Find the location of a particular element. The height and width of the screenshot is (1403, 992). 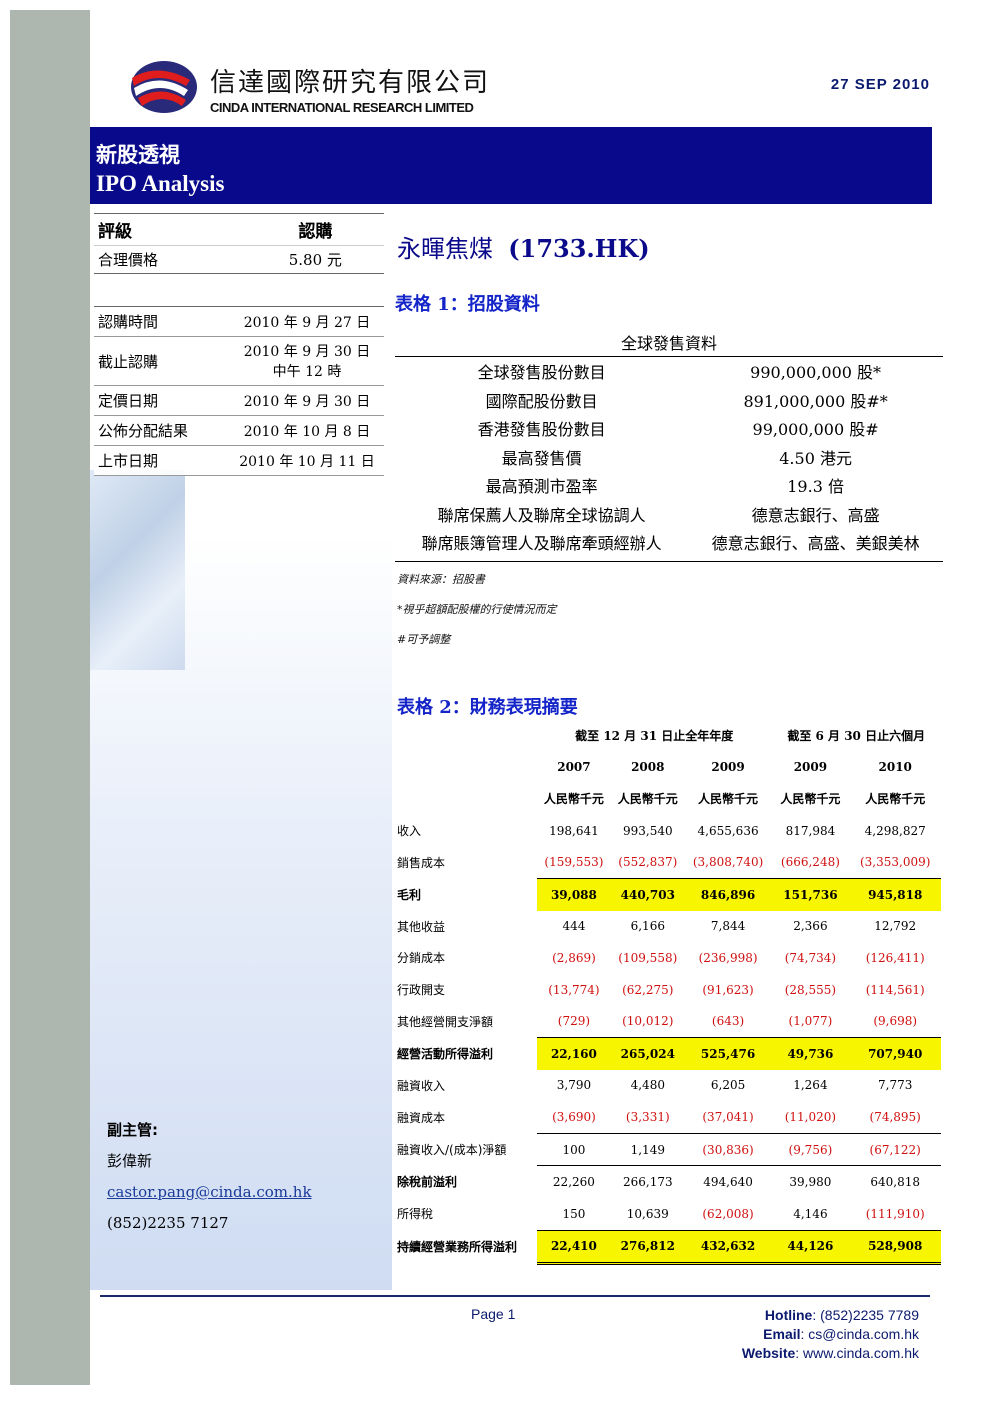

cell: 494,640 is located at coordinates (728, 1181).